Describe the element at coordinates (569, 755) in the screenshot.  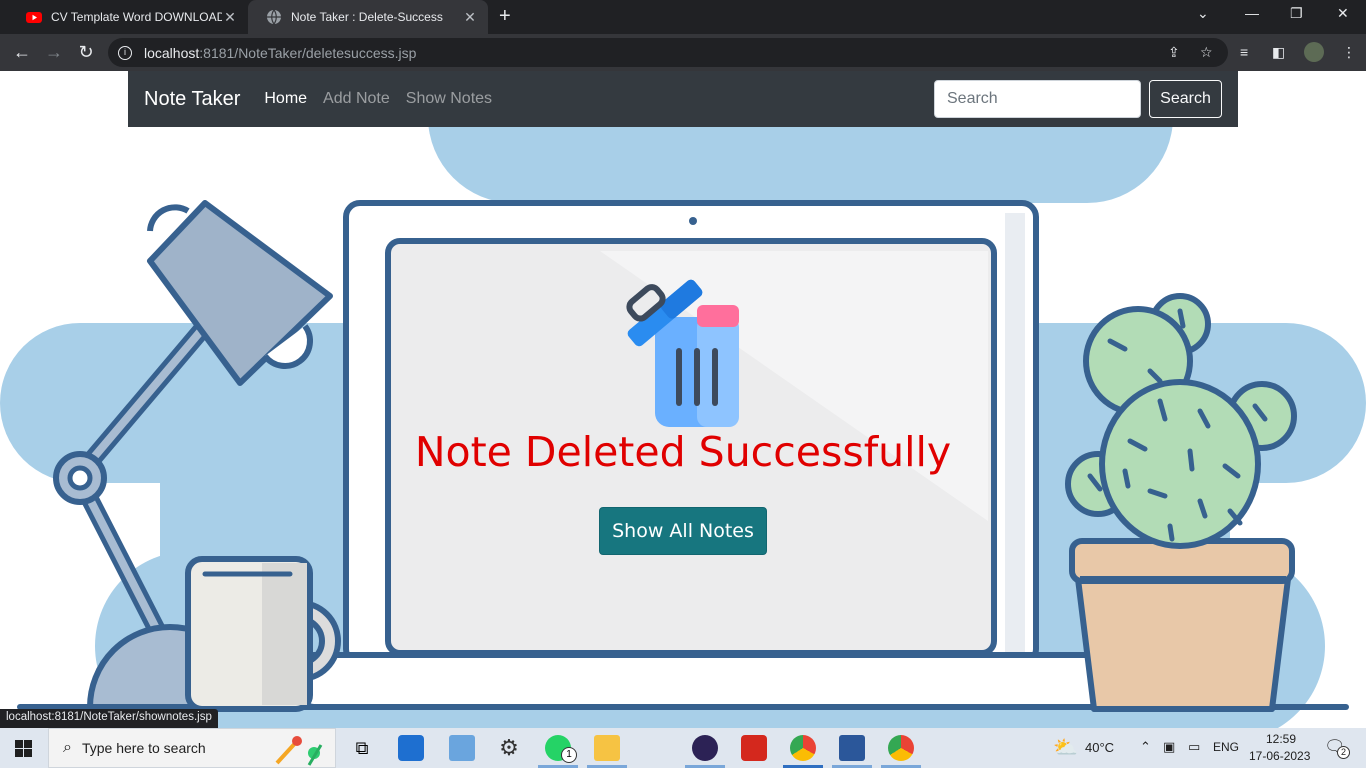
I see `whatsapp-badge: 1` at that location.